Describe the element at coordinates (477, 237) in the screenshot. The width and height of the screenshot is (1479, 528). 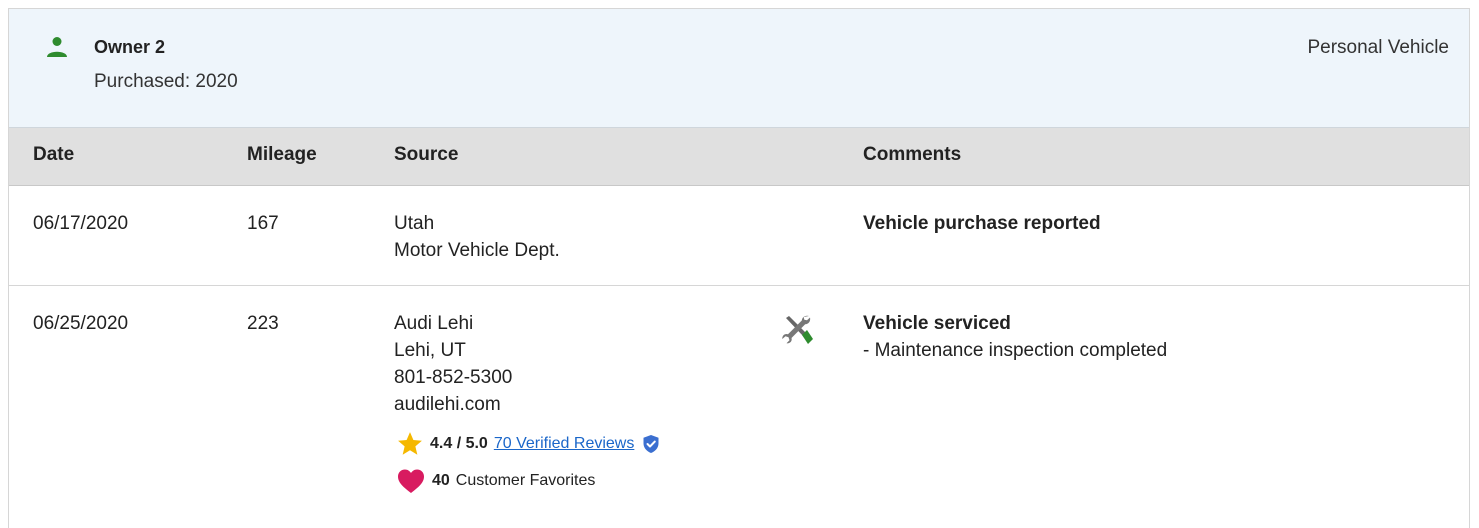
I see `row-source: Utah Motor Vehicle Dept.` at that location.